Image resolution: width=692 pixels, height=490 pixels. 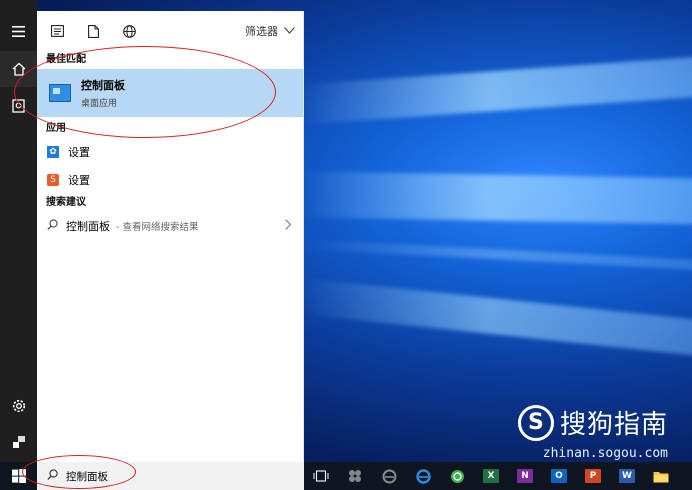 I want to click on sogou-icon: S, so click(x=53, y=180).